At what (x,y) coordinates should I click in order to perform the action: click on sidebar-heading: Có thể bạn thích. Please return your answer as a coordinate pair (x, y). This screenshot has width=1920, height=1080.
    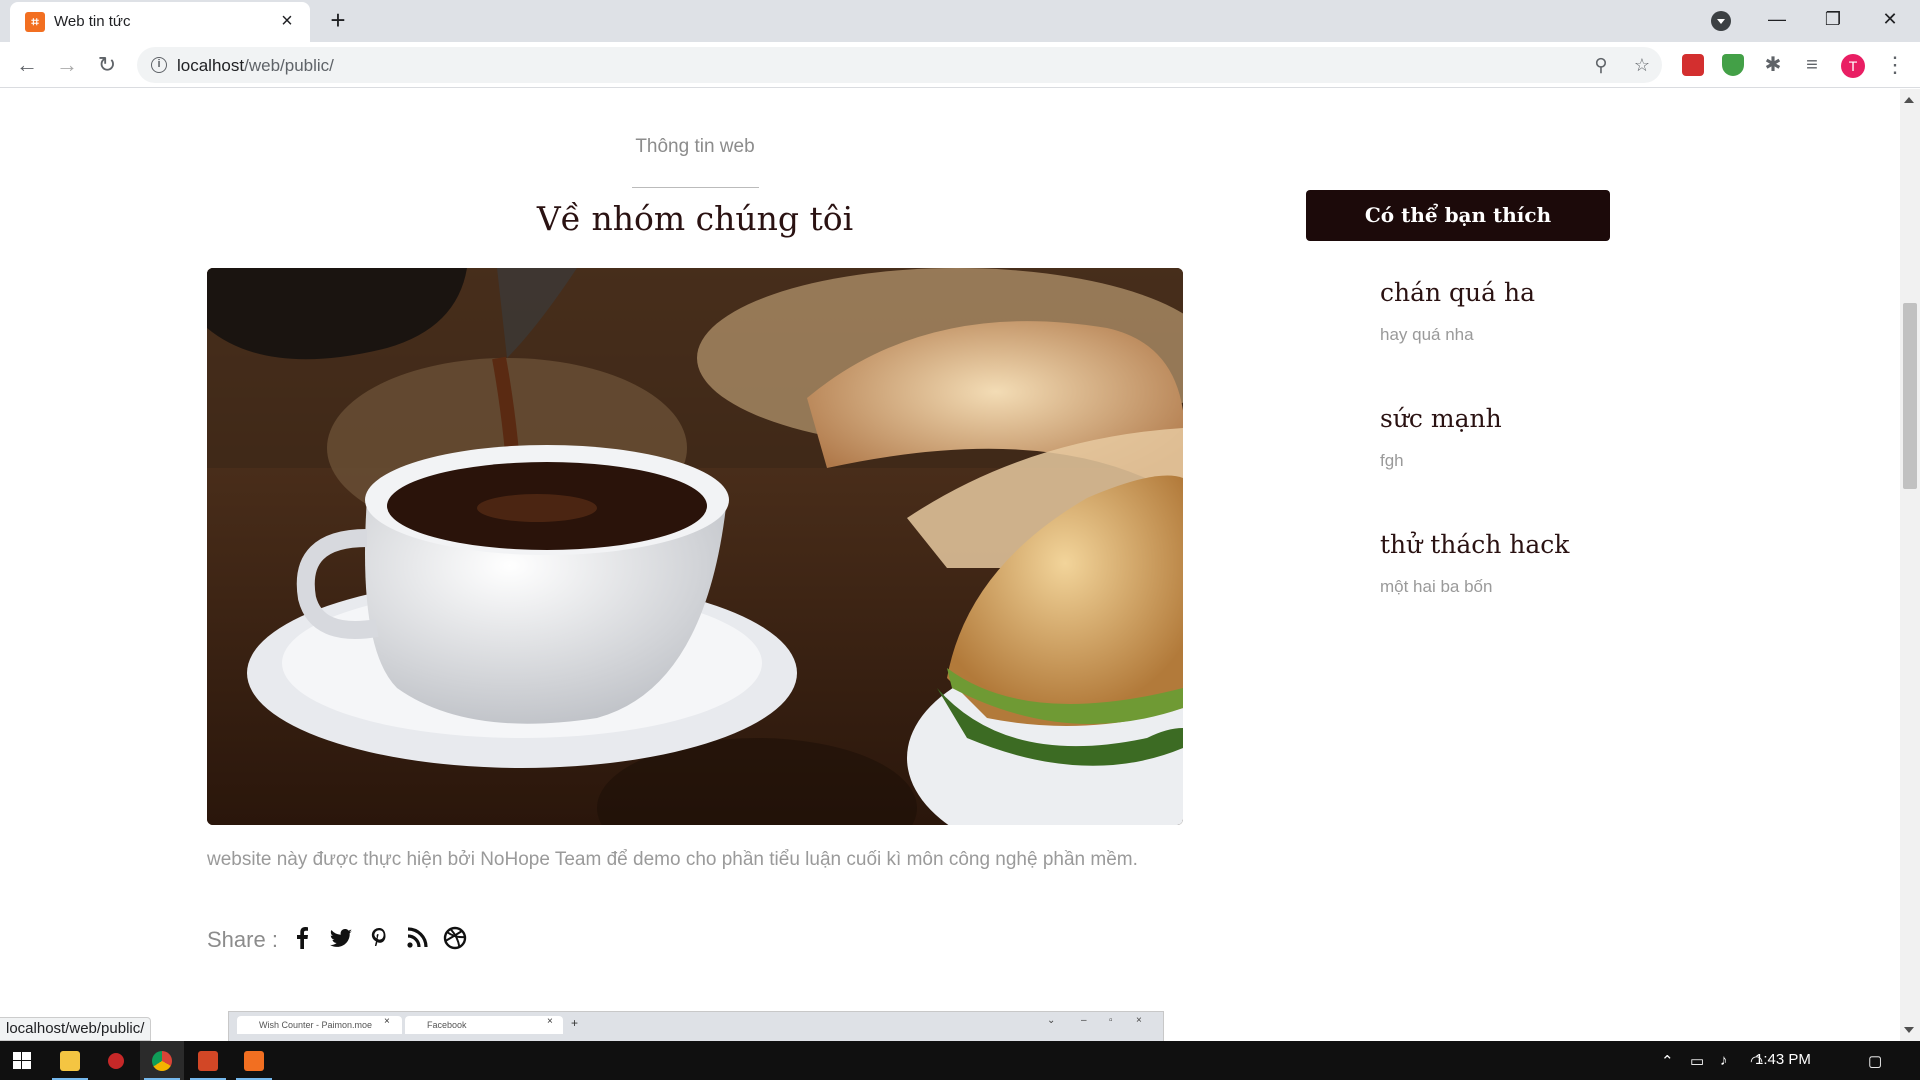
    Looking at the image, I should click on (1458, 215).